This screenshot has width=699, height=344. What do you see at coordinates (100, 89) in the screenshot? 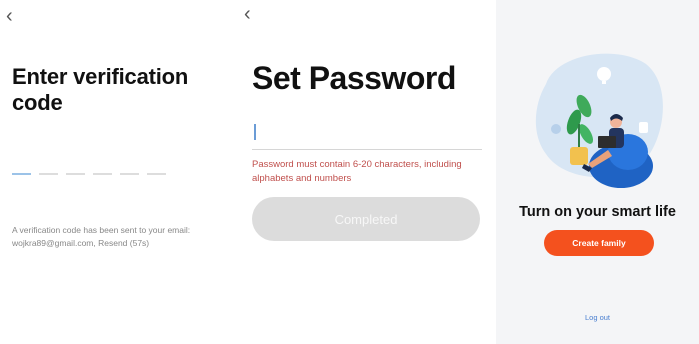
I see `verification-title: Enter verification code` at bounding box center [100, 89].